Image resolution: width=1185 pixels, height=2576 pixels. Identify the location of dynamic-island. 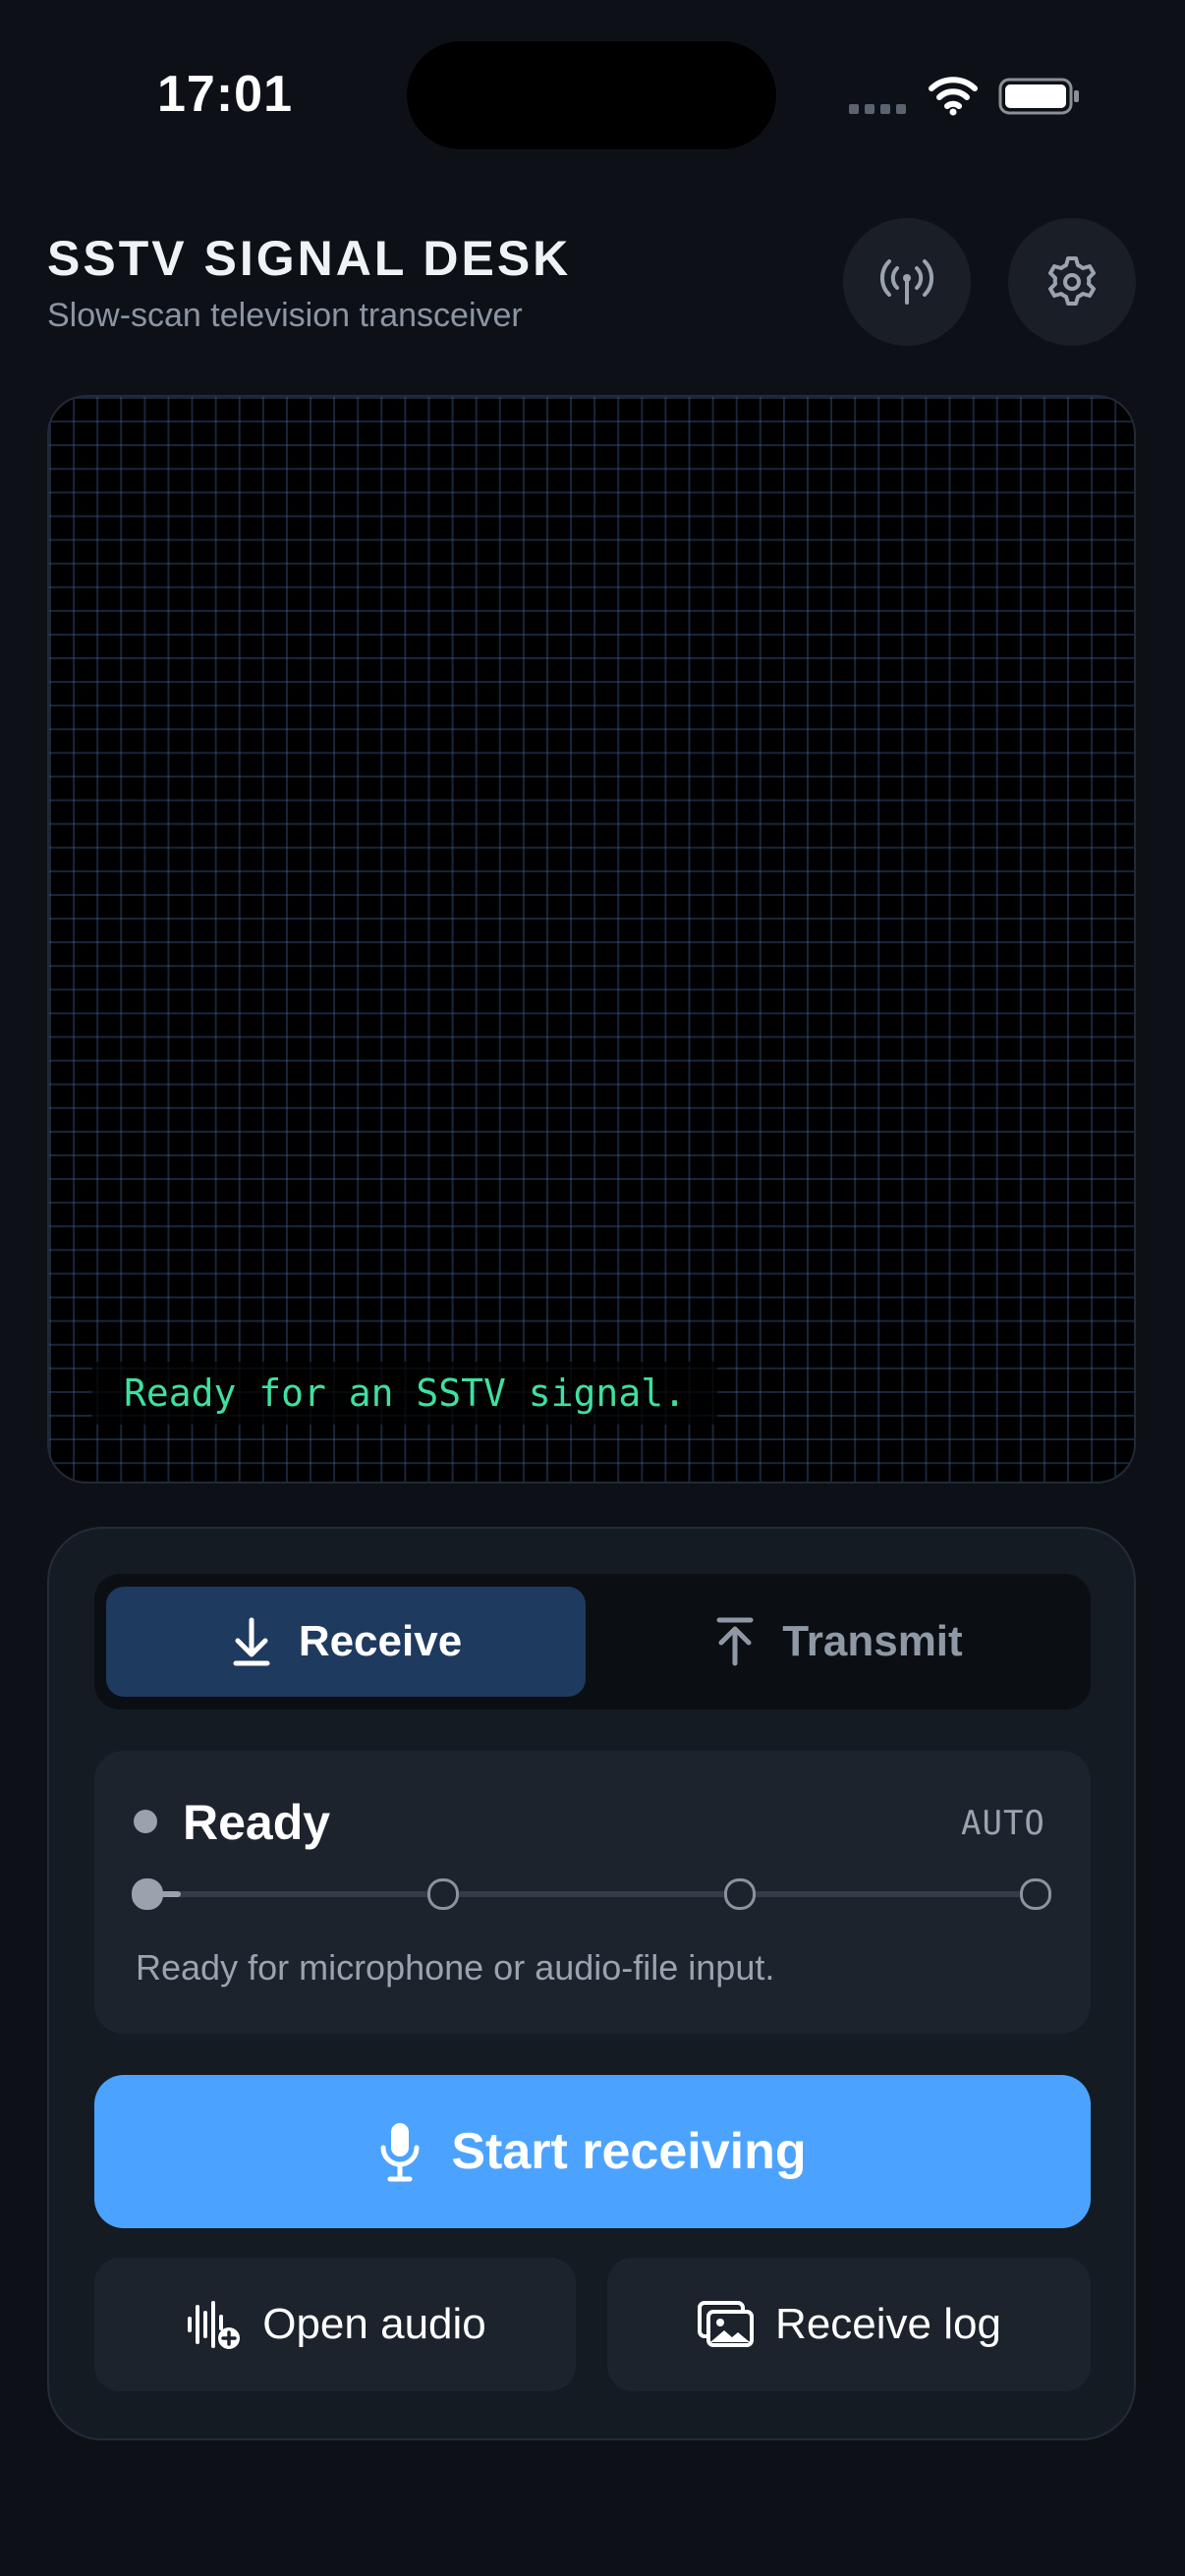
(592, 95).